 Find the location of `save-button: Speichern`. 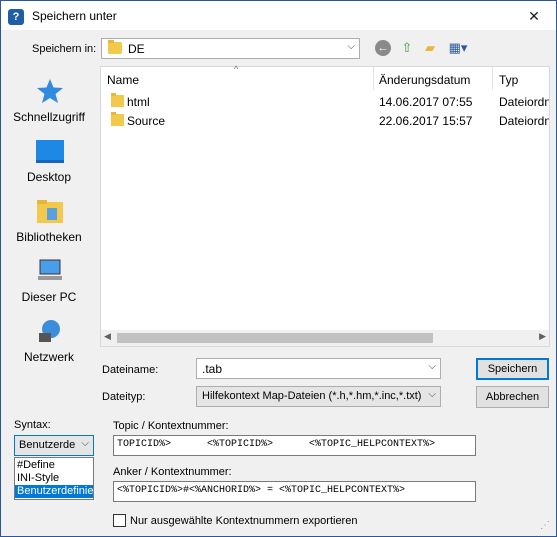

save-button: Speichern is located at coordinates (512, 369).